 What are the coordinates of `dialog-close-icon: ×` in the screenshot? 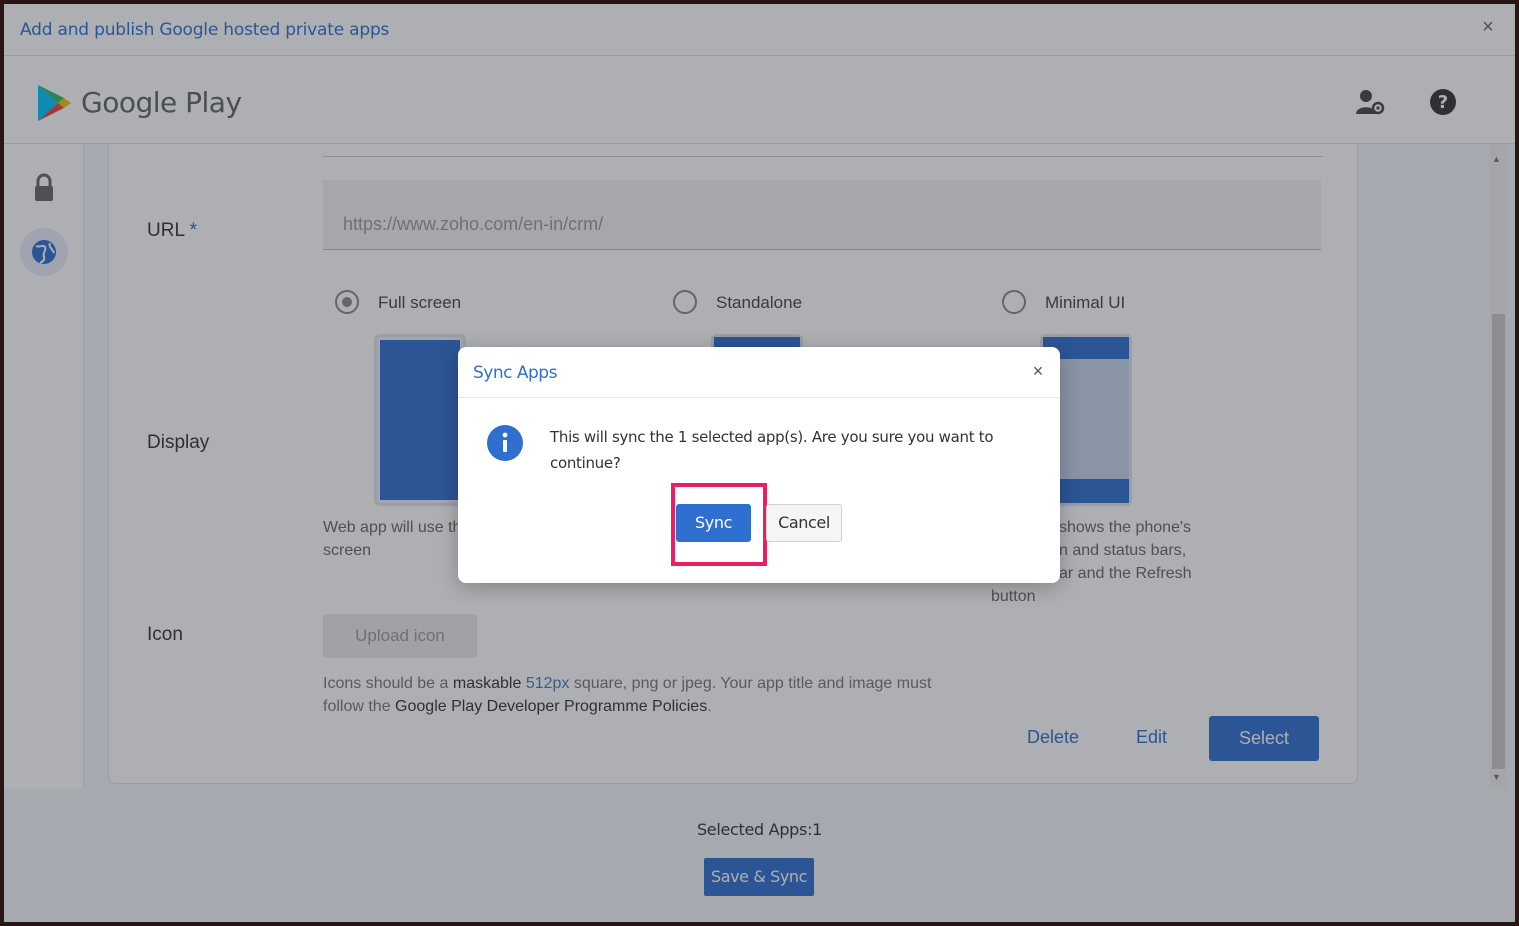 It's located at (1038, 371).